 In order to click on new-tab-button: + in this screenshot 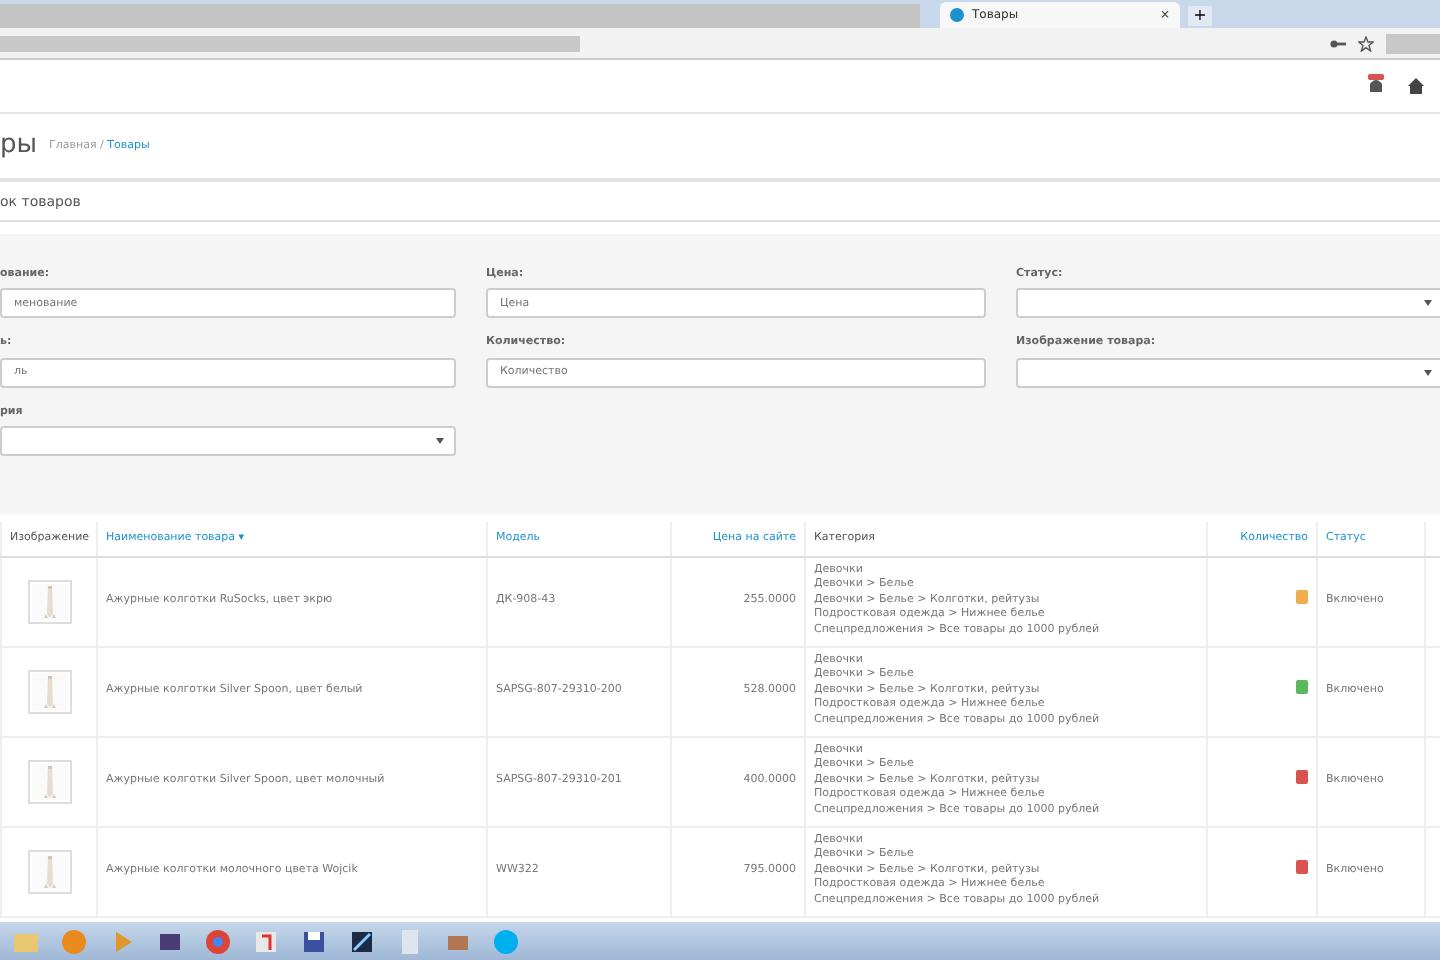, I will do `click(1200, 16)`.